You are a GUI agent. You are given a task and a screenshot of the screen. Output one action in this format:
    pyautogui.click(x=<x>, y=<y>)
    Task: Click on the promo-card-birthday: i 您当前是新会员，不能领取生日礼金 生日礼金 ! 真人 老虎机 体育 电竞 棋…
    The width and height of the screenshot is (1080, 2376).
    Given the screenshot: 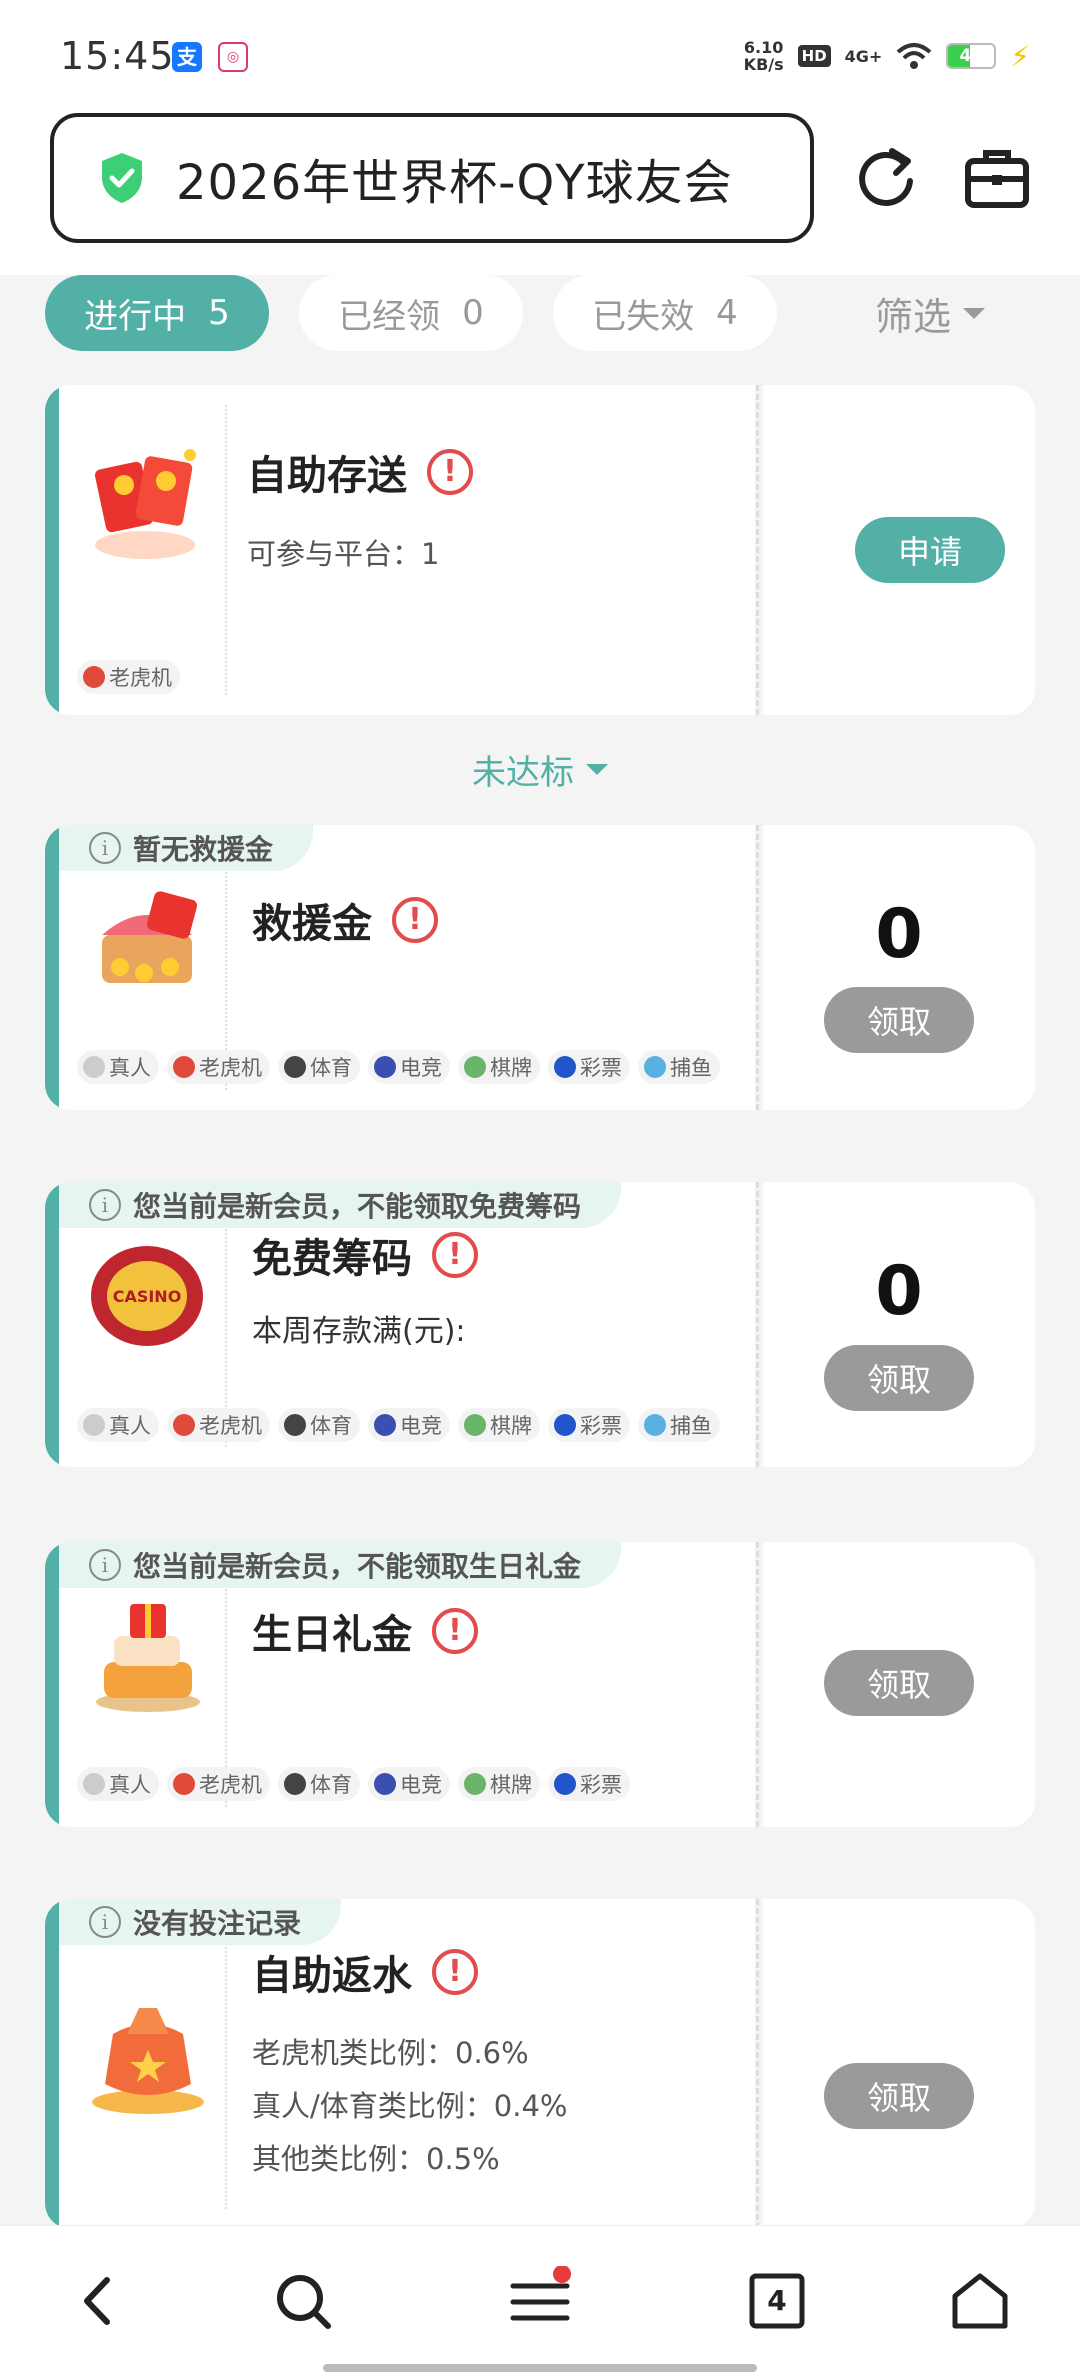 What is the action you would take?
    pyautogui.click(x=540, y=1684)
    